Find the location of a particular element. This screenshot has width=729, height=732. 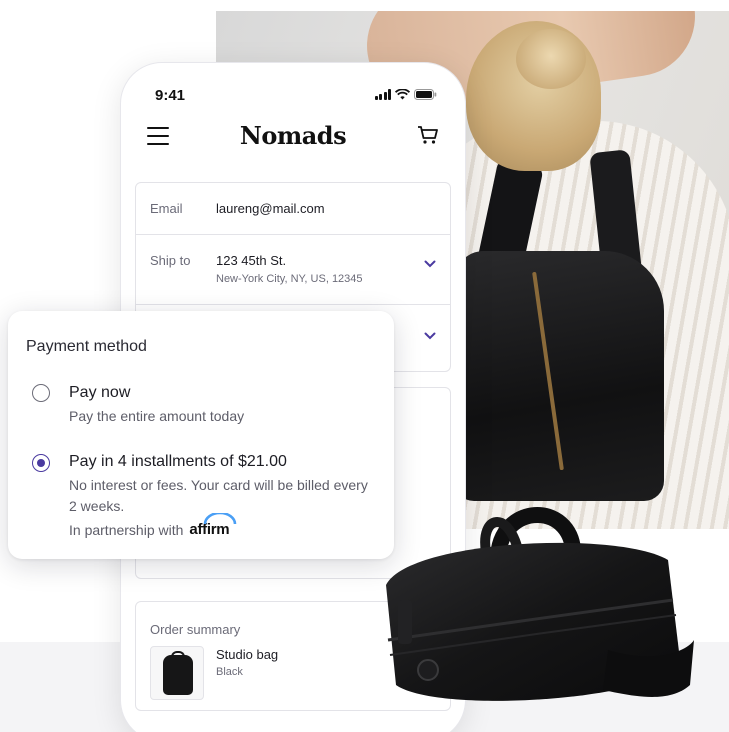

email-row: Email laureng@mail.com is located at coordinates (293, 209).